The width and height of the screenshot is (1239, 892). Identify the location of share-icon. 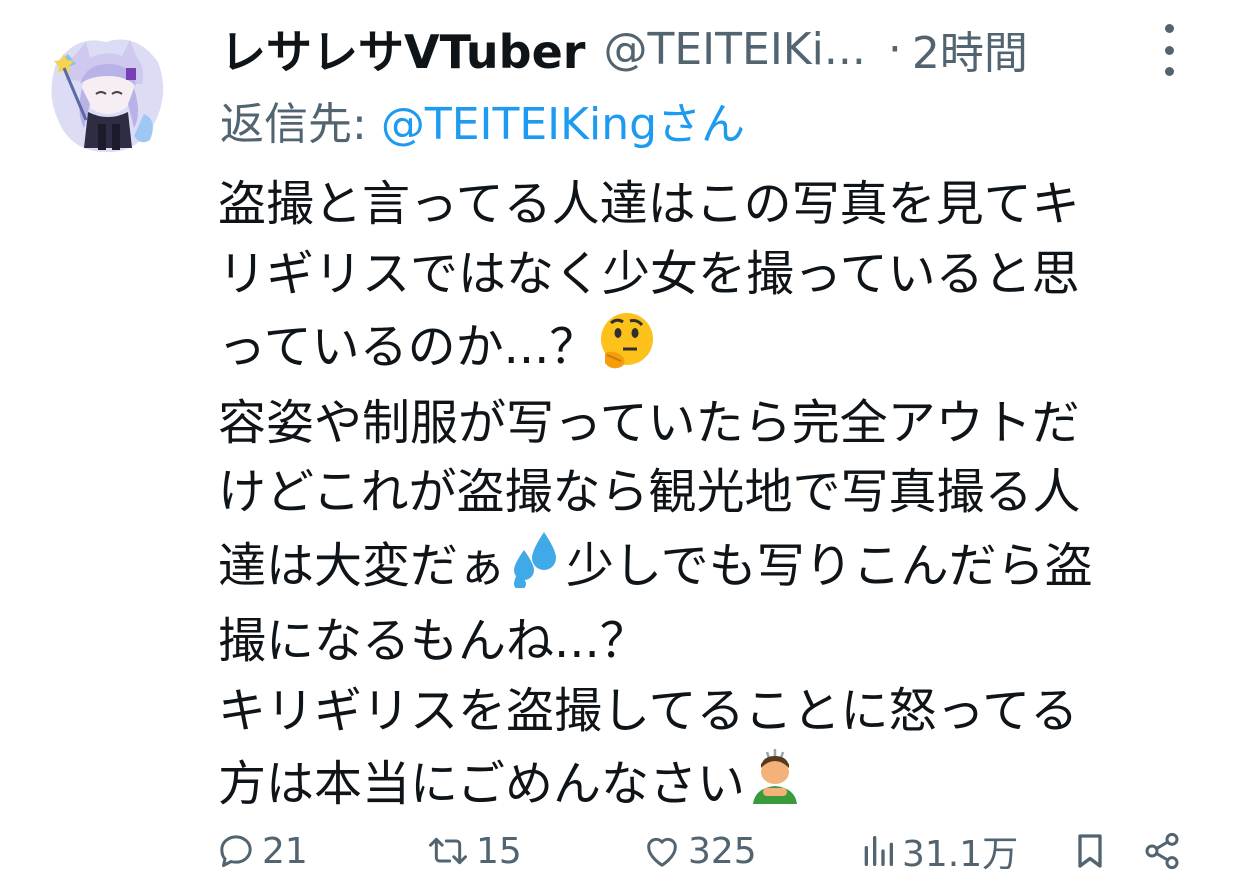
(1162, 851).